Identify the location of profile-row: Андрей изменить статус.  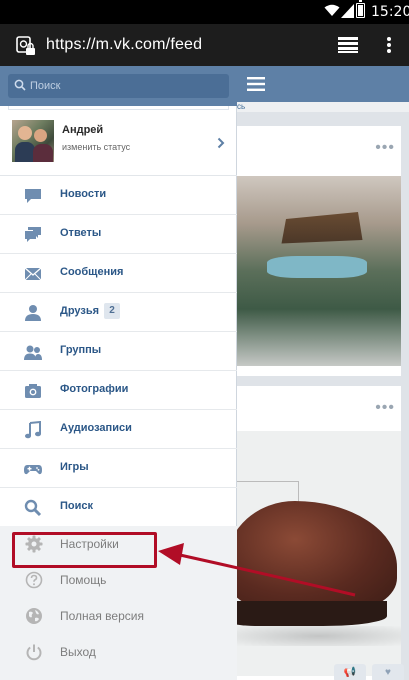
(118, 143).